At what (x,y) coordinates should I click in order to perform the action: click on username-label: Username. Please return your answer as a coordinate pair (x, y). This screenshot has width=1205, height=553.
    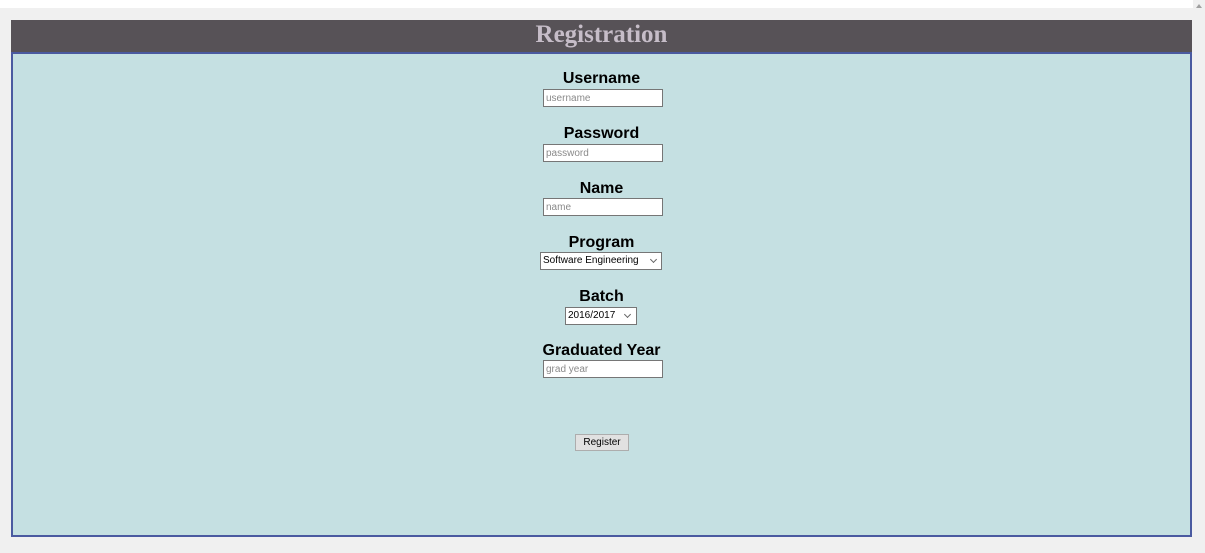
    Looking at the image, I should click on (601, 78).